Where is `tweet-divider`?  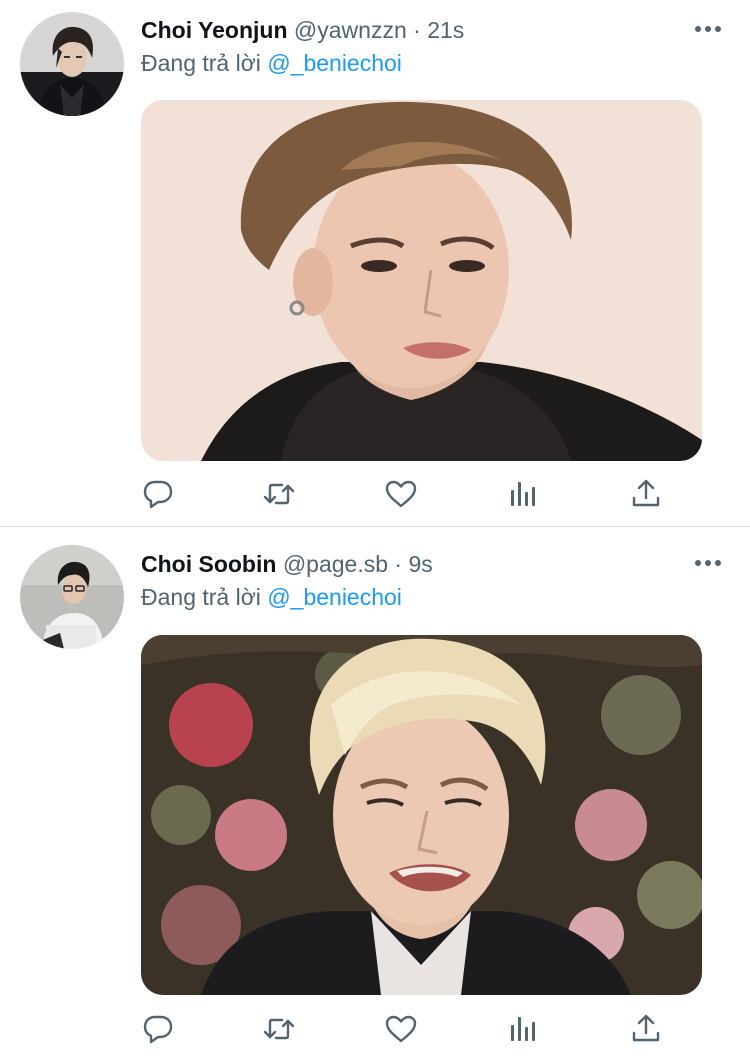
tweet-divider is located at coordinates (375, 526).